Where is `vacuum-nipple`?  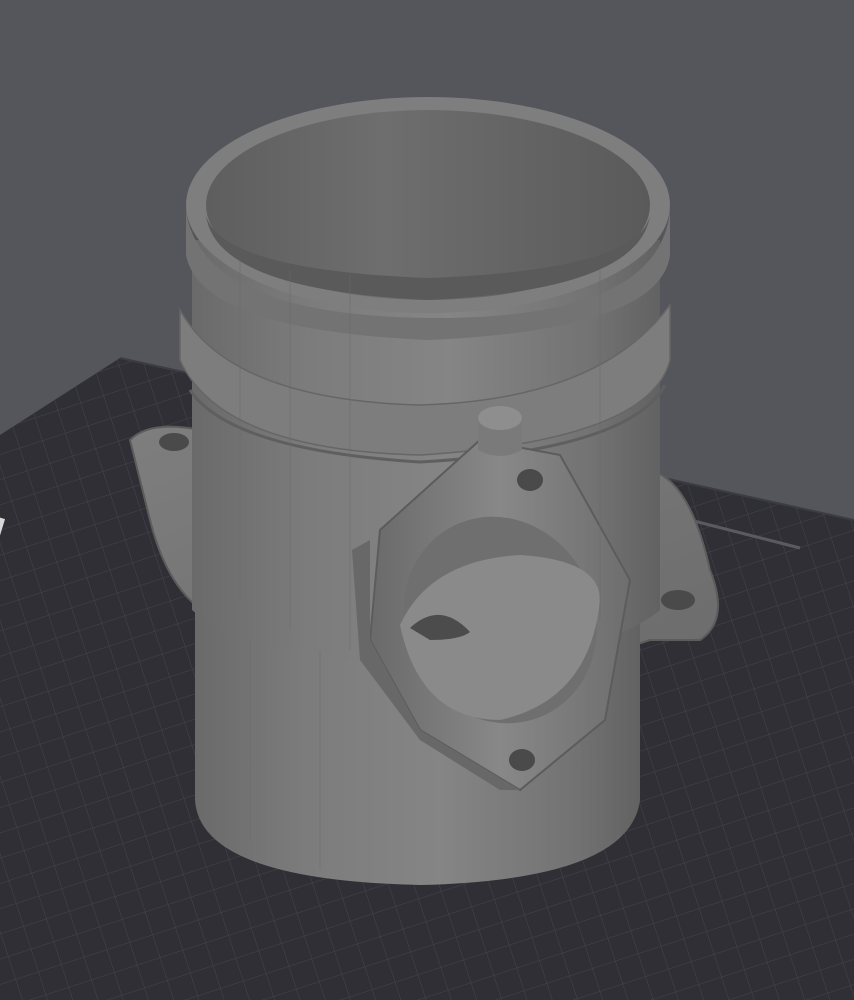 vacuum-nipple is located at coordinates (500, 418).